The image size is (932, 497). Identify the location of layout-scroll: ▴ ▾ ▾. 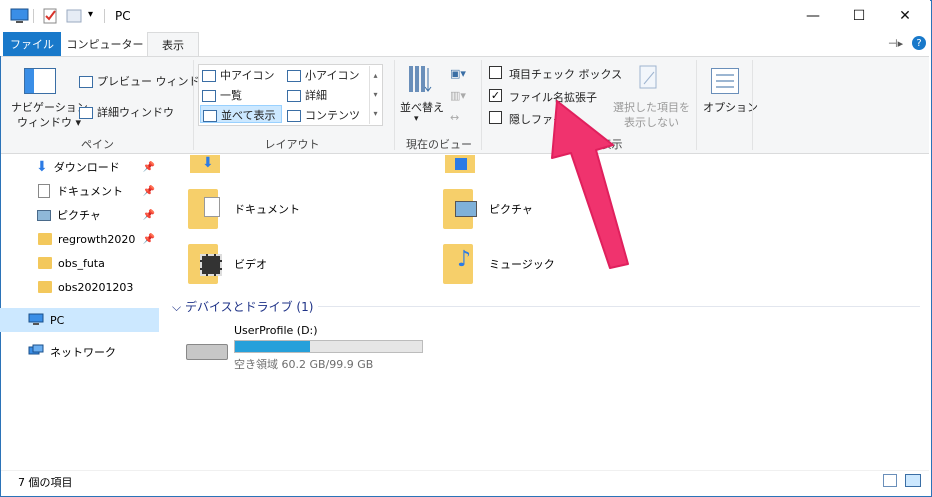
(375, 95).